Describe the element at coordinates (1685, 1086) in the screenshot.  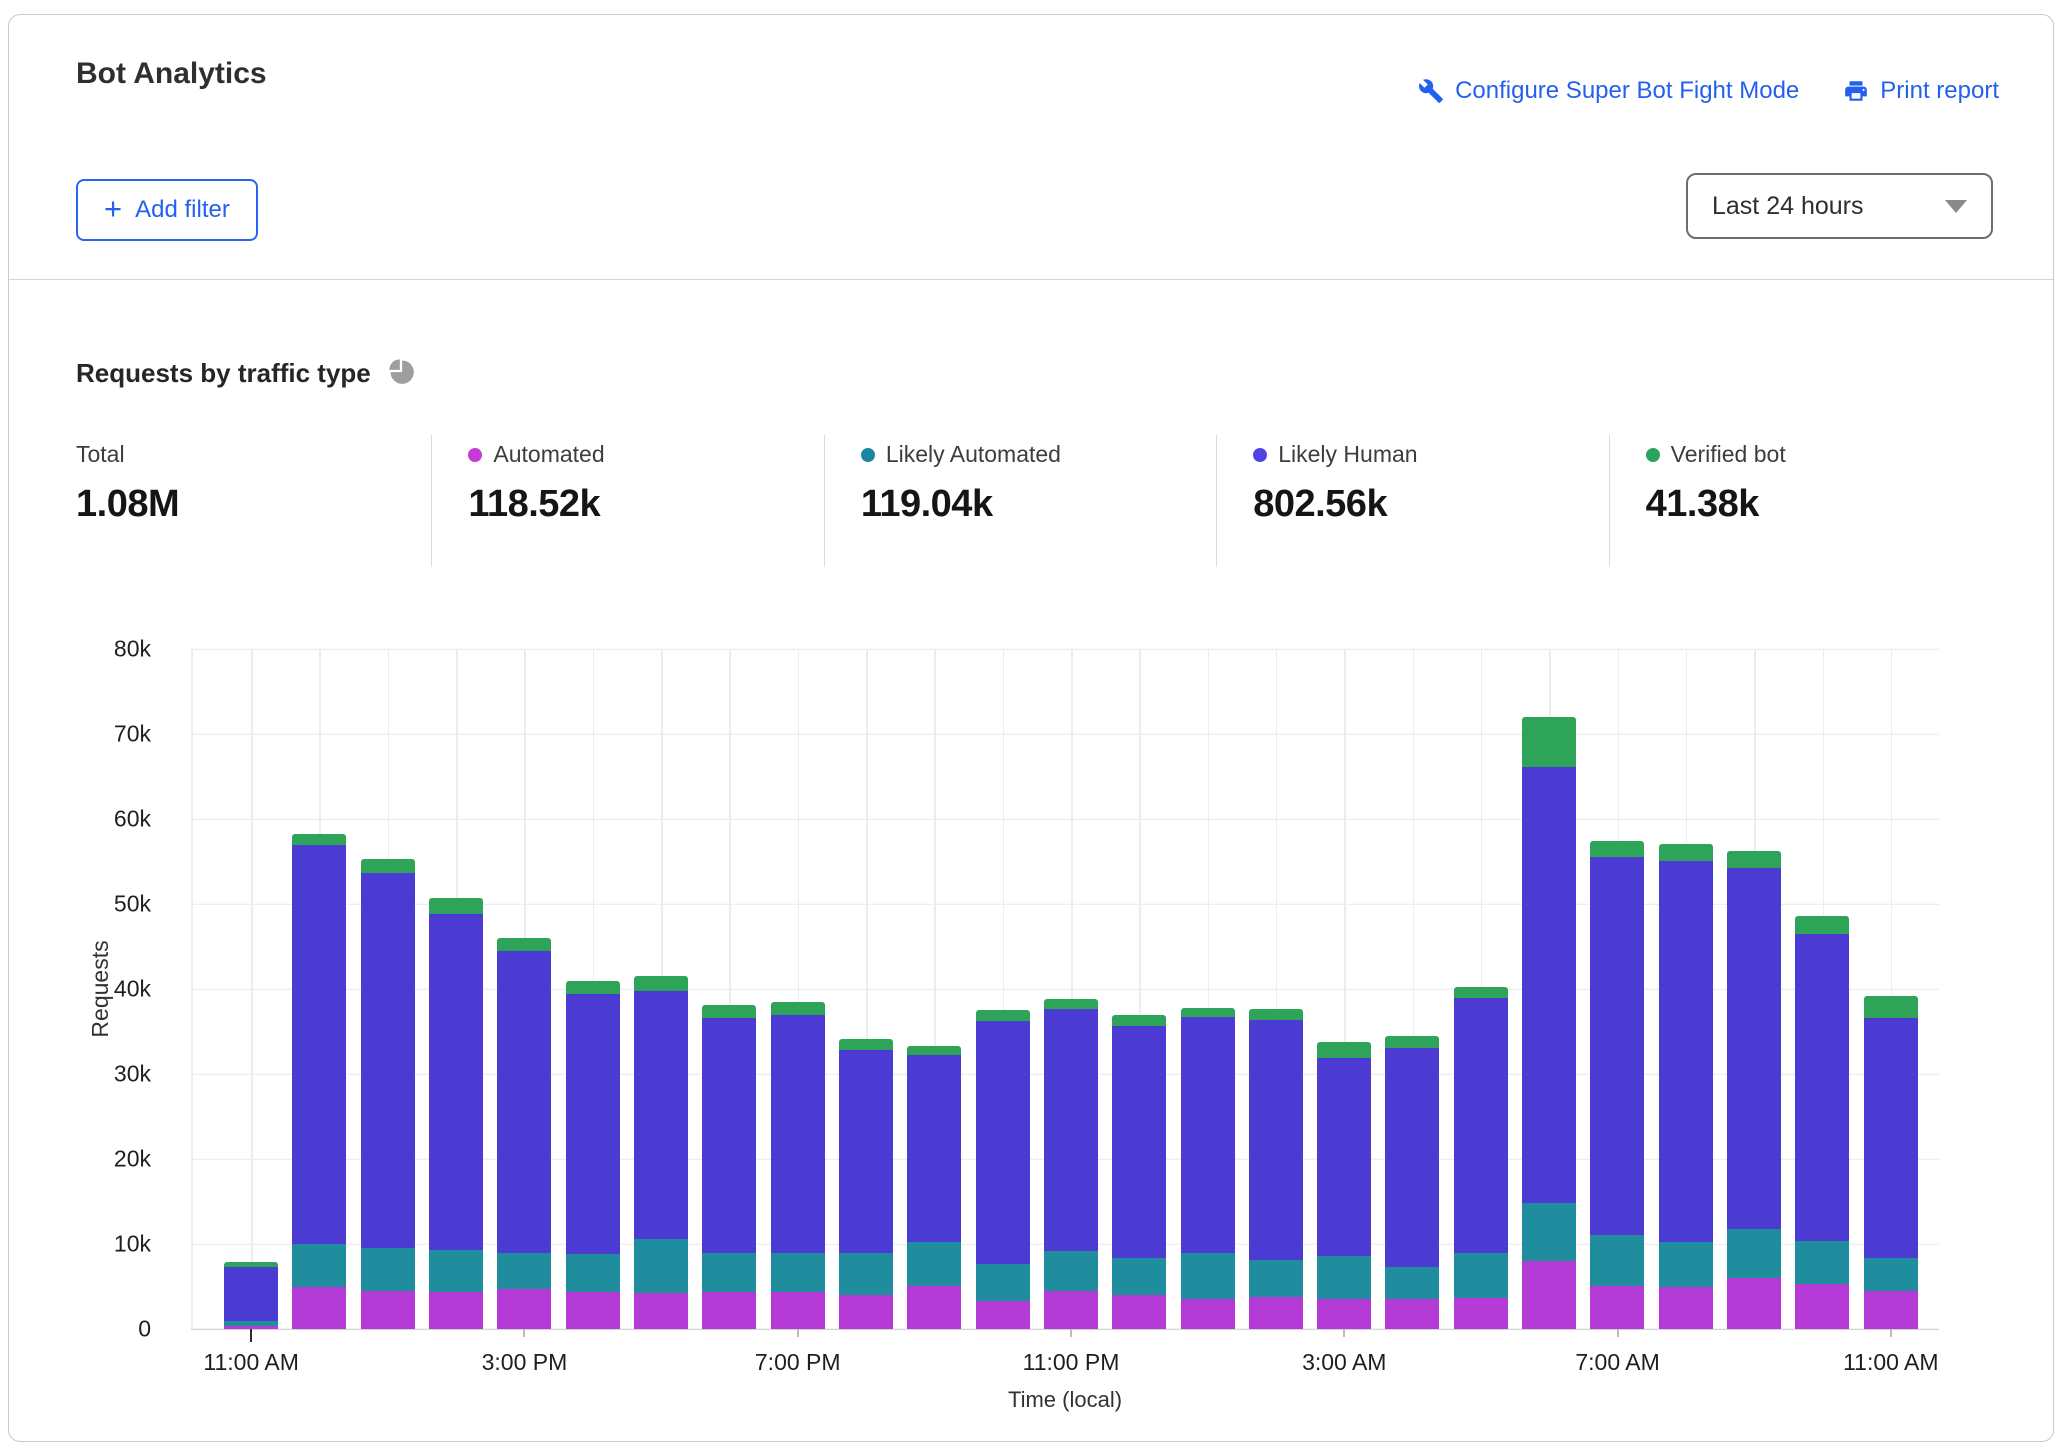
I see `stacked-bar-8:00 AM` at that location.